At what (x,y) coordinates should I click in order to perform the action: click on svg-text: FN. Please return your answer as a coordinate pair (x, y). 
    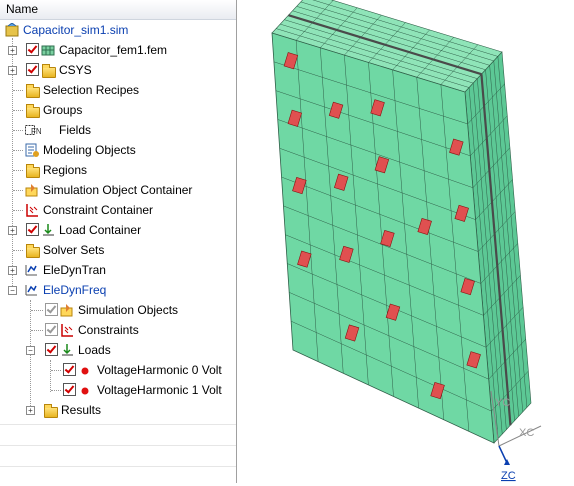
    Looking at the image, I should click on (36, 131).